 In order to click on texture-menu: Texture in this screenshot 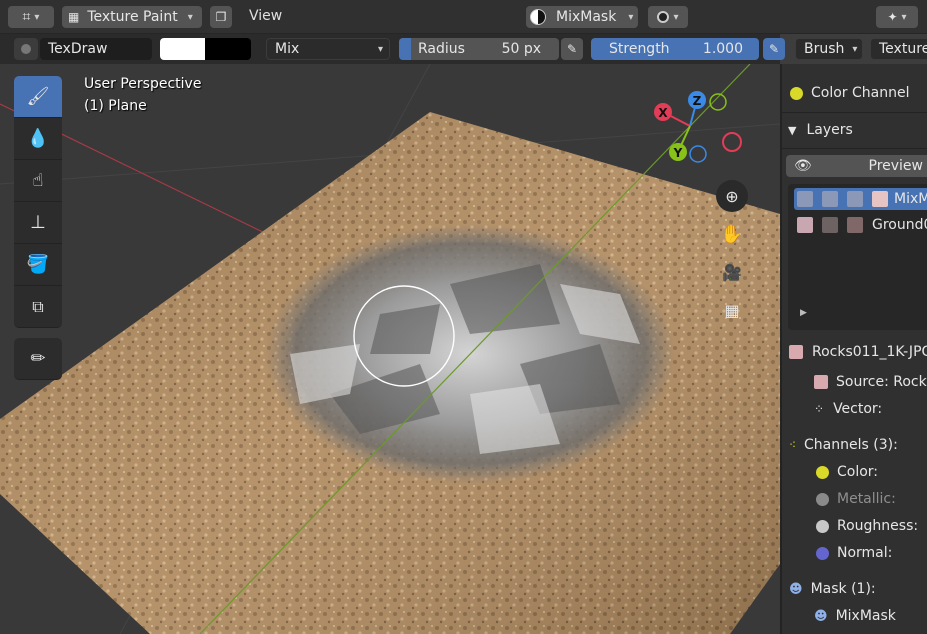, I will do `click(898, 49)`.